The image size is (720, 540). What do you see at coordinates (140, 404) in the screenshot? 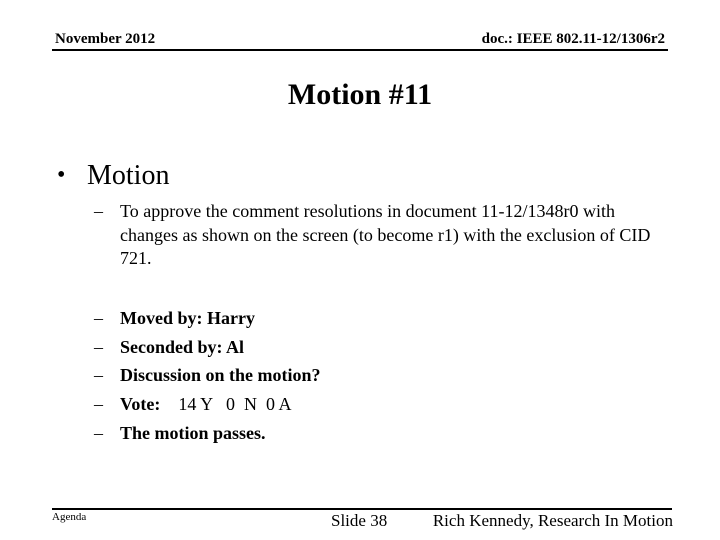
I see `list-item-label: Vote:` at bounding box center [140, 404].